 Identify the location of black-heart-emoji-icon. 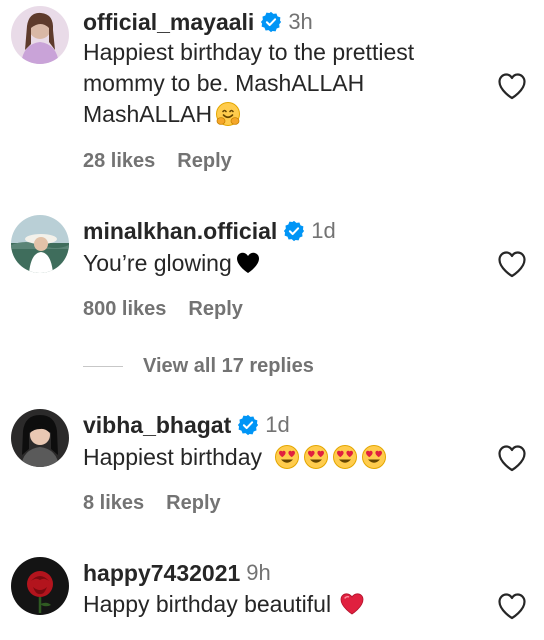
(248, 263).